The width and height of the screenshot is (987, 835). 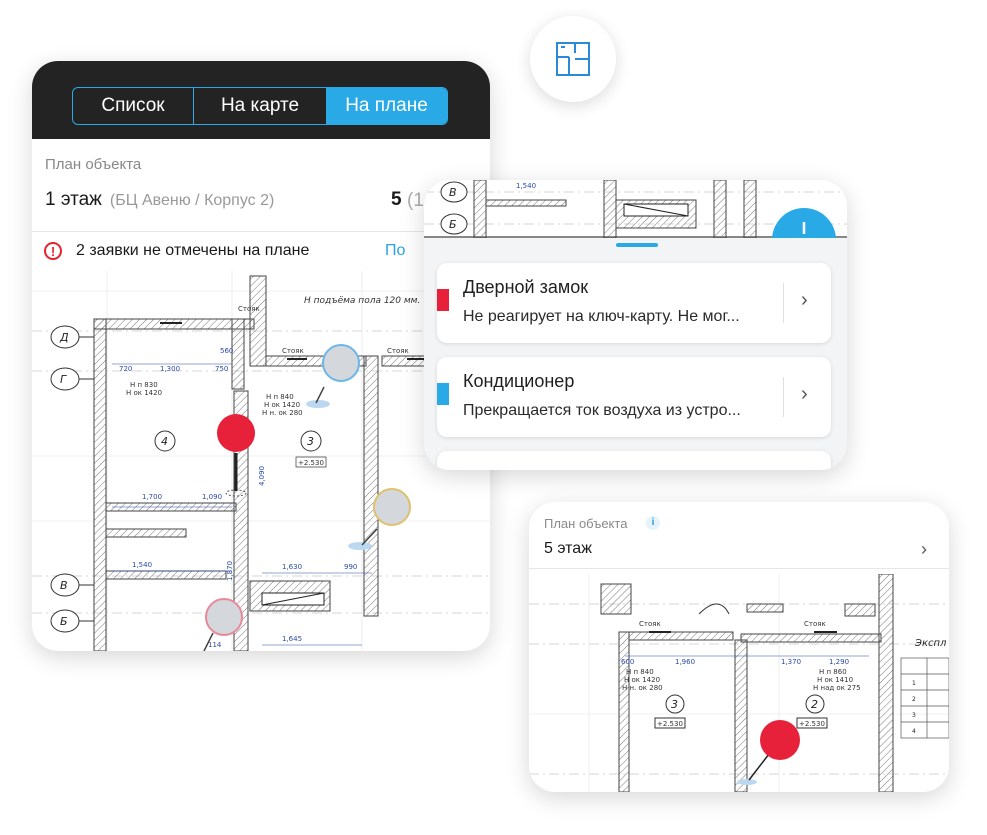 I want to click on unplaced-warning: ! 2 заявки не отмечены на плане, so click(x=264, y=251).